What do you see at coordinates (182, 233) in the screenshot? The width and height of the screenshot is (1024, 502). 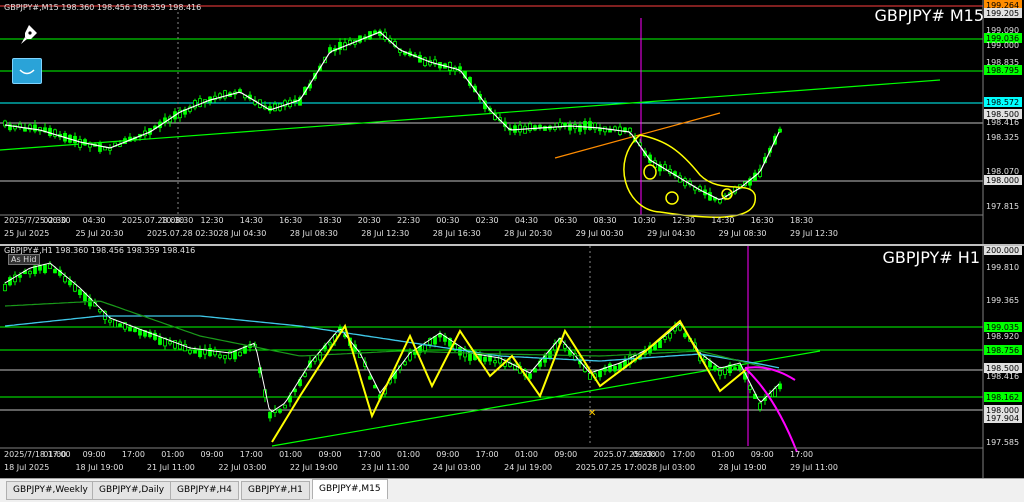 I see `m15-time-label: 2025.07.28 02:30` at bounding box center [182, 233].